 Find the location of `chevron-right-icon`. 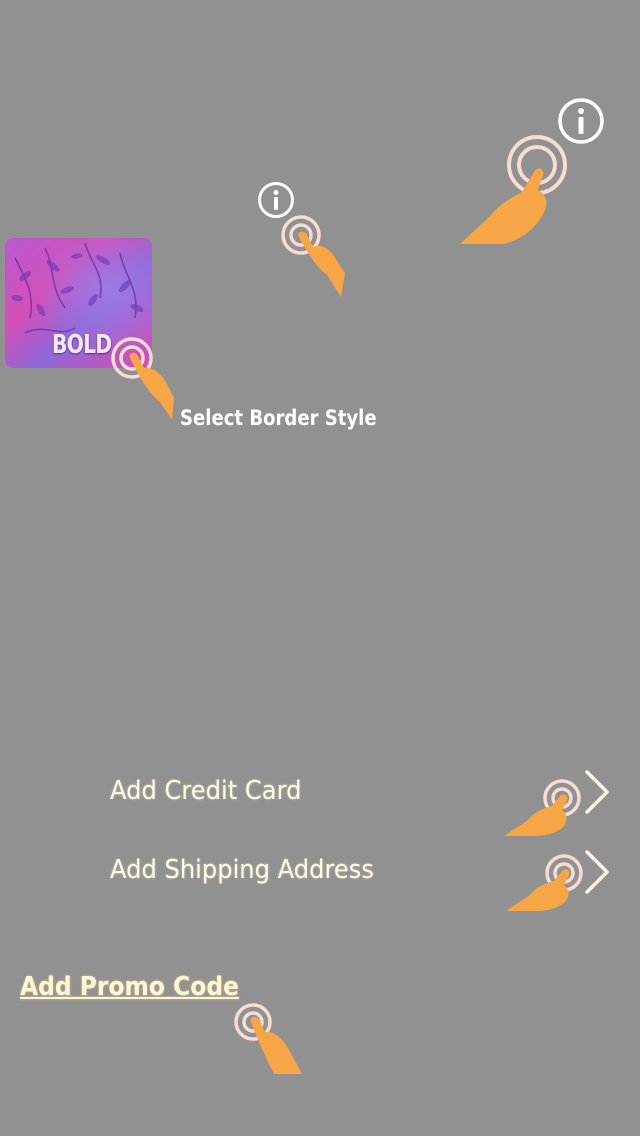

chevron-right-icon is located at coordinates (597, 792).